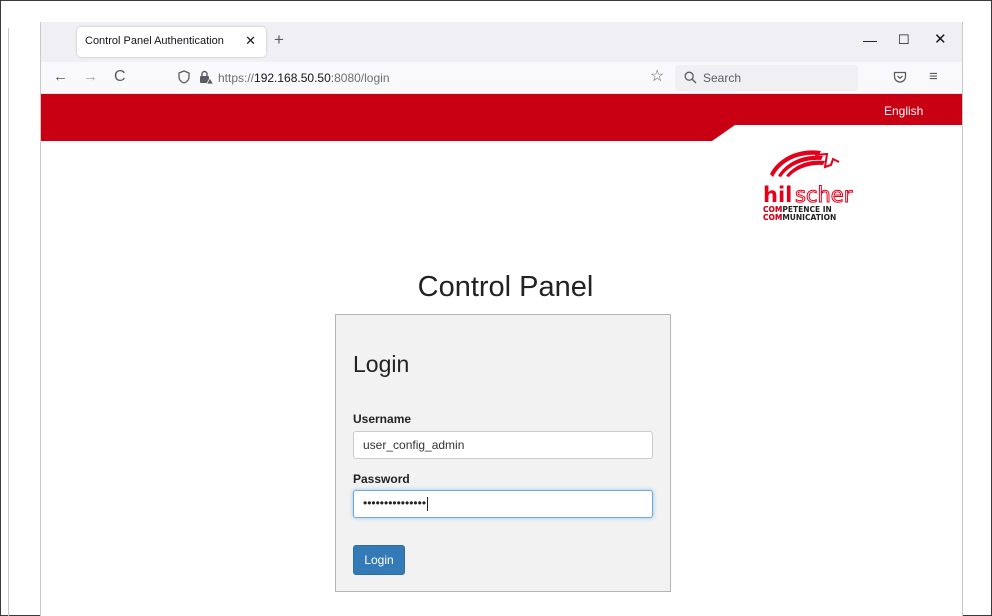 The height and width of the screenshot is (616, 992). I want to click on language-link: English, so click(903, 111).